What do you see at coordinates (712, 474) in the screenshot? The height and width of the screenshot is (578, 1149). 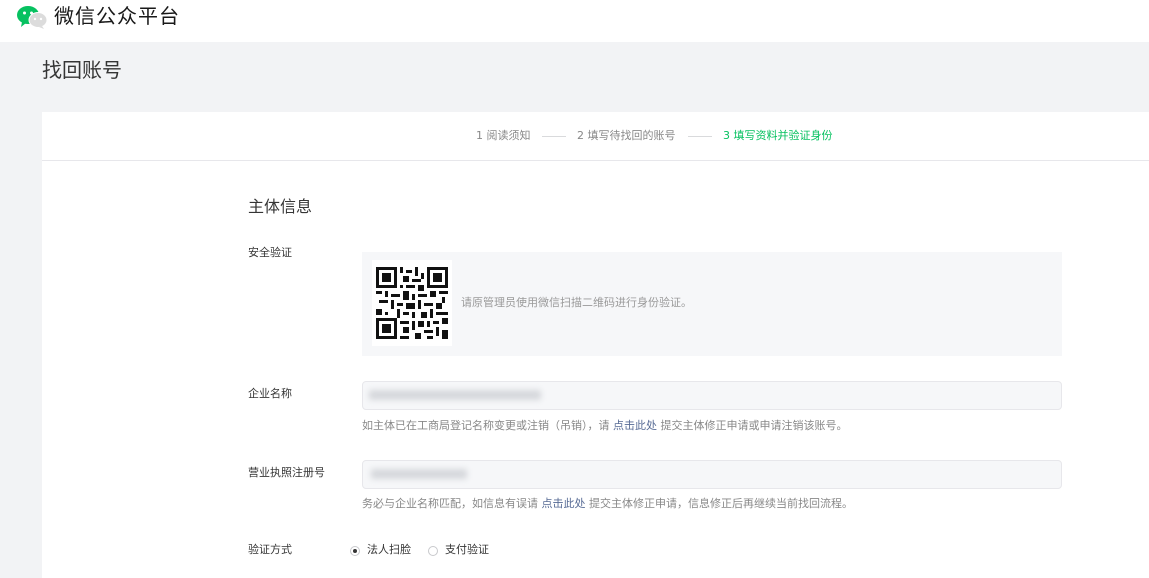 I see `license-number-field` at bounding box center [712, 474].